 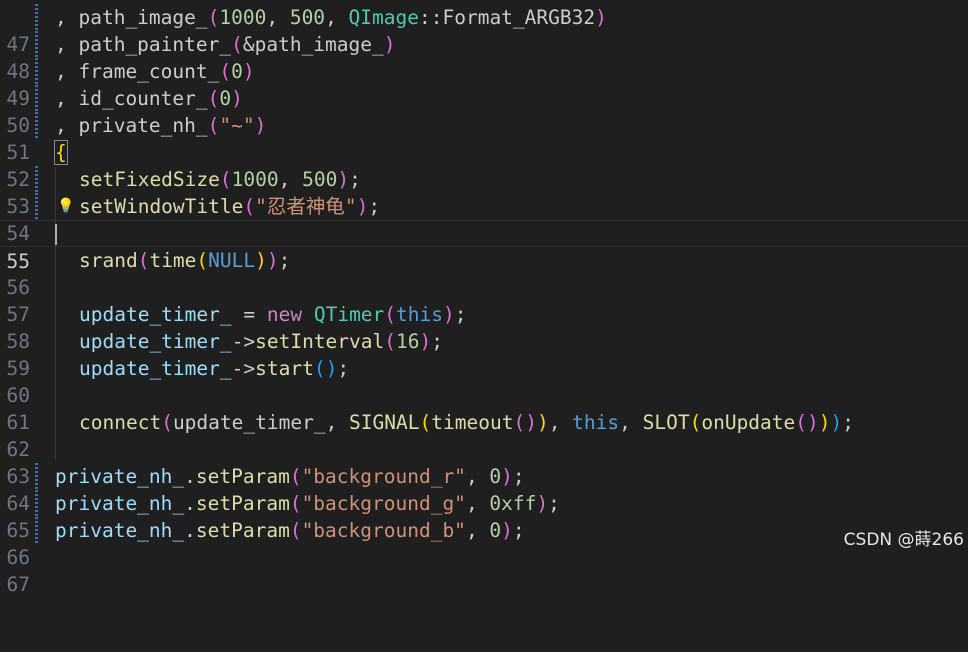 I want to click on code-line-53: 53 setFixedSize(1000, 500);, so click(x=484, y=192).